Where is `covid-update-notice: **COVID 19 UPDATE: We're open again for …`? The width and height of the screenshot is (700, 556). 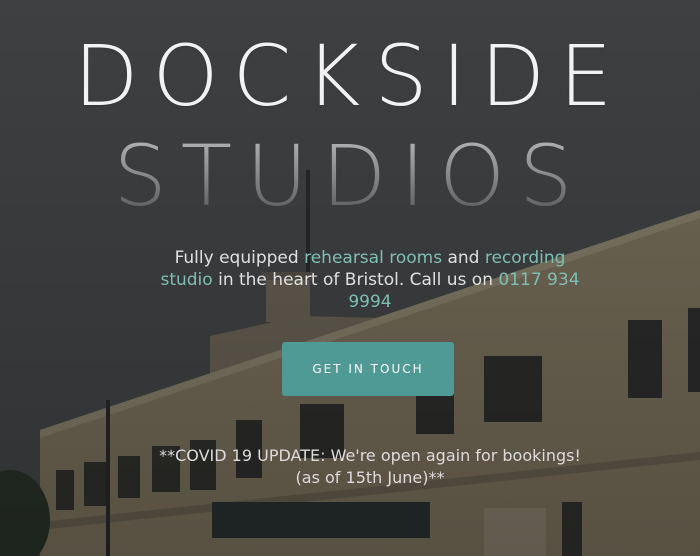
covid-update-notice: **COVID 19 UPDATE: We're open again for … is located at coordinates (370, 466).